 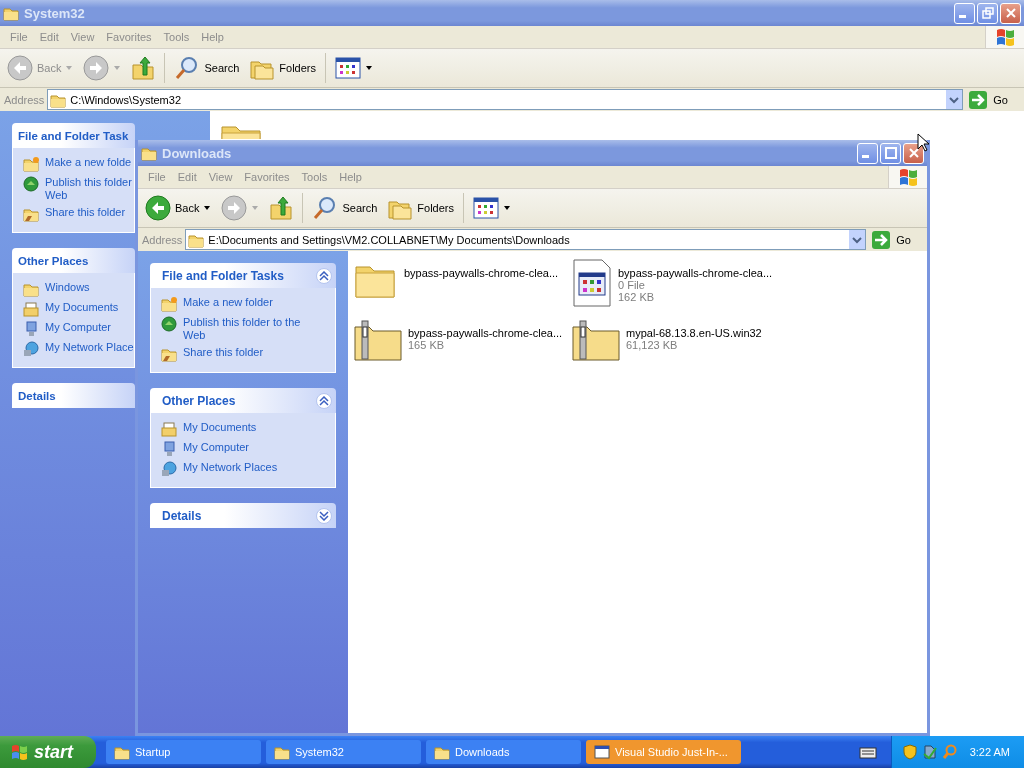 What do you see at coordinates (230, 467) in the screenshot?
I see `task-link: My Network Places` at bounding box center [230, 467].